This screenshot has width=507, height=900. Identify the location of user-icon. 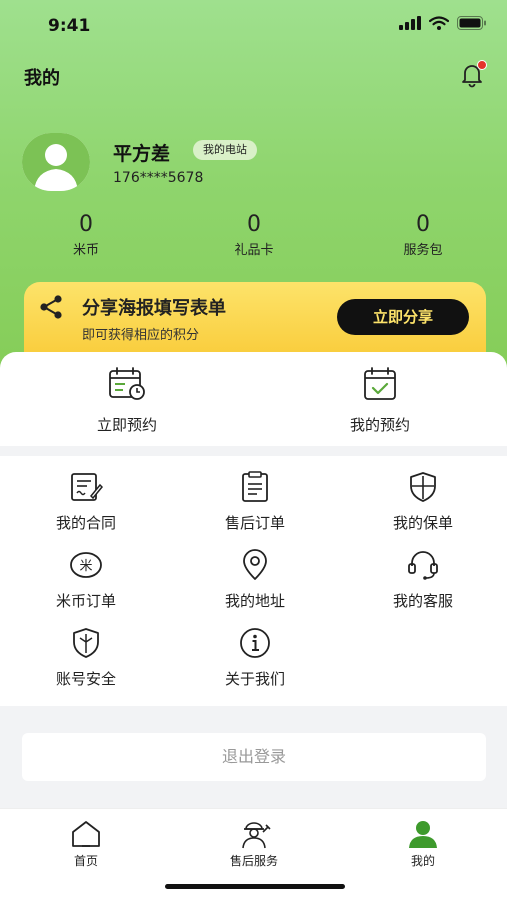
(423, 834).